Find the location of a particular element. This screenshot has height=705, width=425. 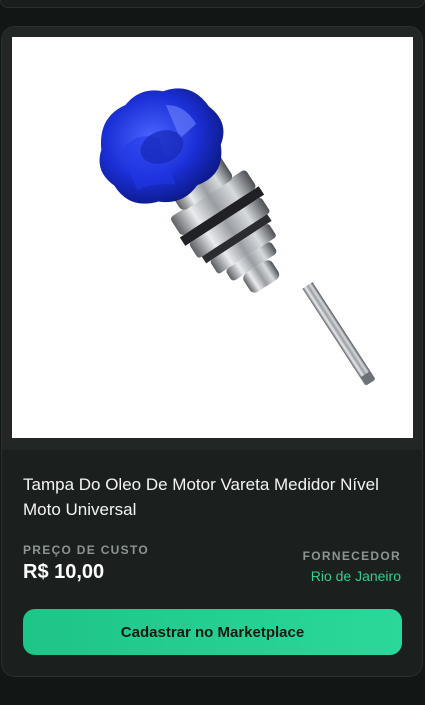

supplier-location: Rio de Janeiro is located at coordinates (355, 576).